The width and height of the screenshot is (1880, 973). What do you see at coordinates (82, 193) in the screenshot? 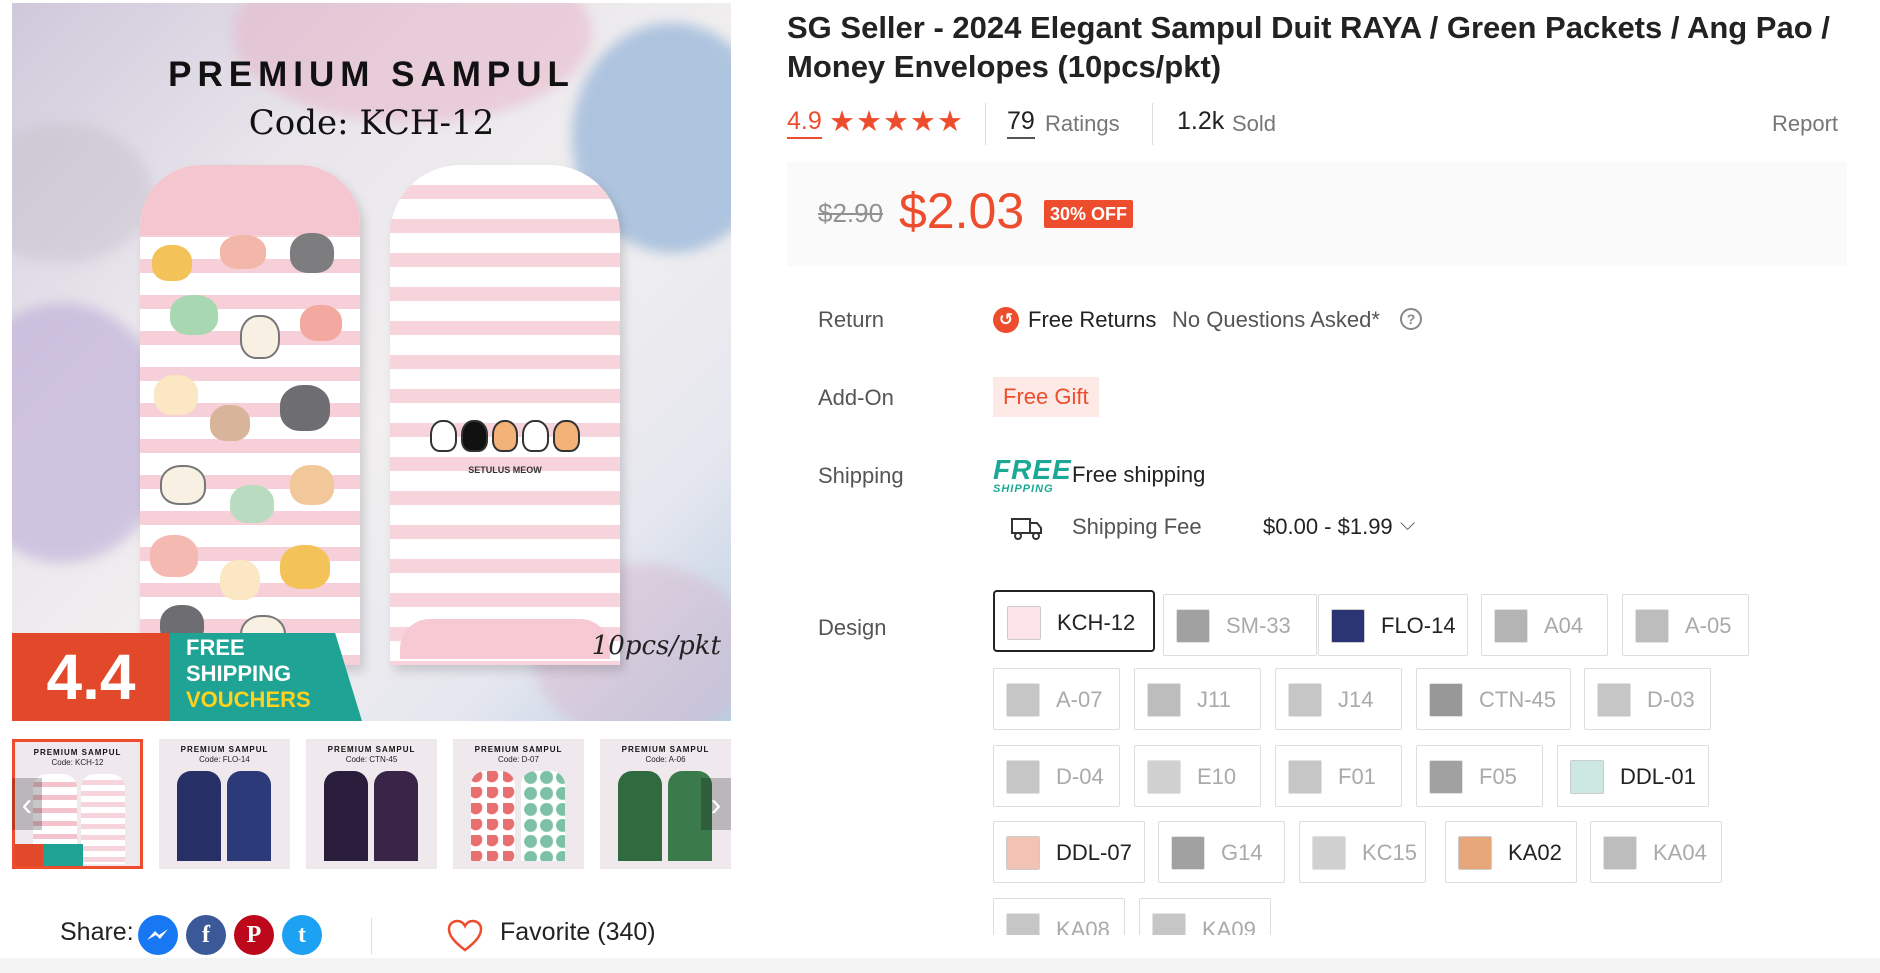
I see `watercolor-wash` at bounding box center [82, 193].